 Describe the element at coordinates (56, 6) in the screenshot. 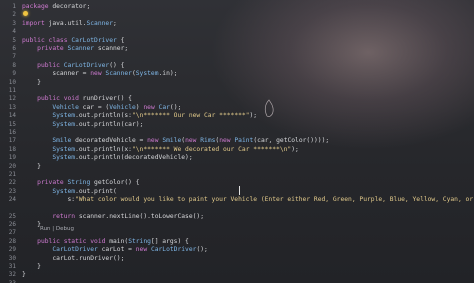

I see `code-line: package decorator;` at that location.